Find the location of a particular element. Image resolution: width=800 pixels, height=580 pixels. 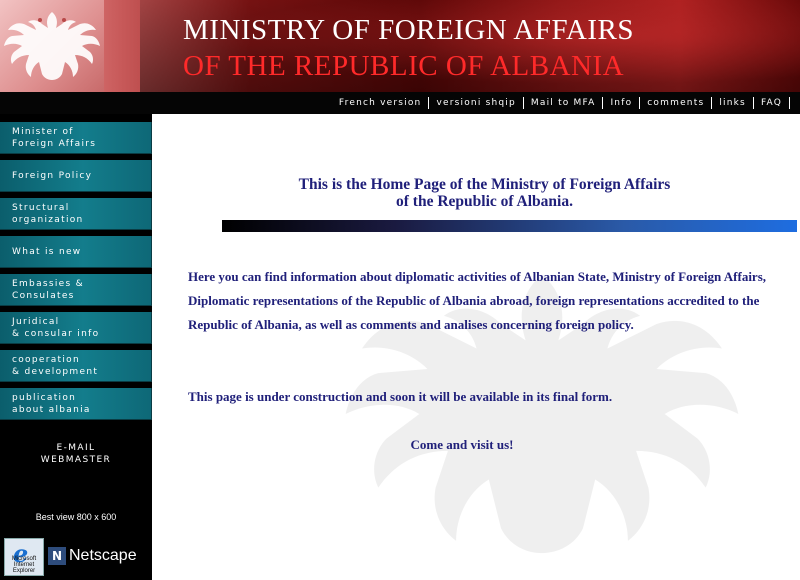

sidebar-item-juridical-consular: Juridical & consular info is located at coordinates (76, 328).